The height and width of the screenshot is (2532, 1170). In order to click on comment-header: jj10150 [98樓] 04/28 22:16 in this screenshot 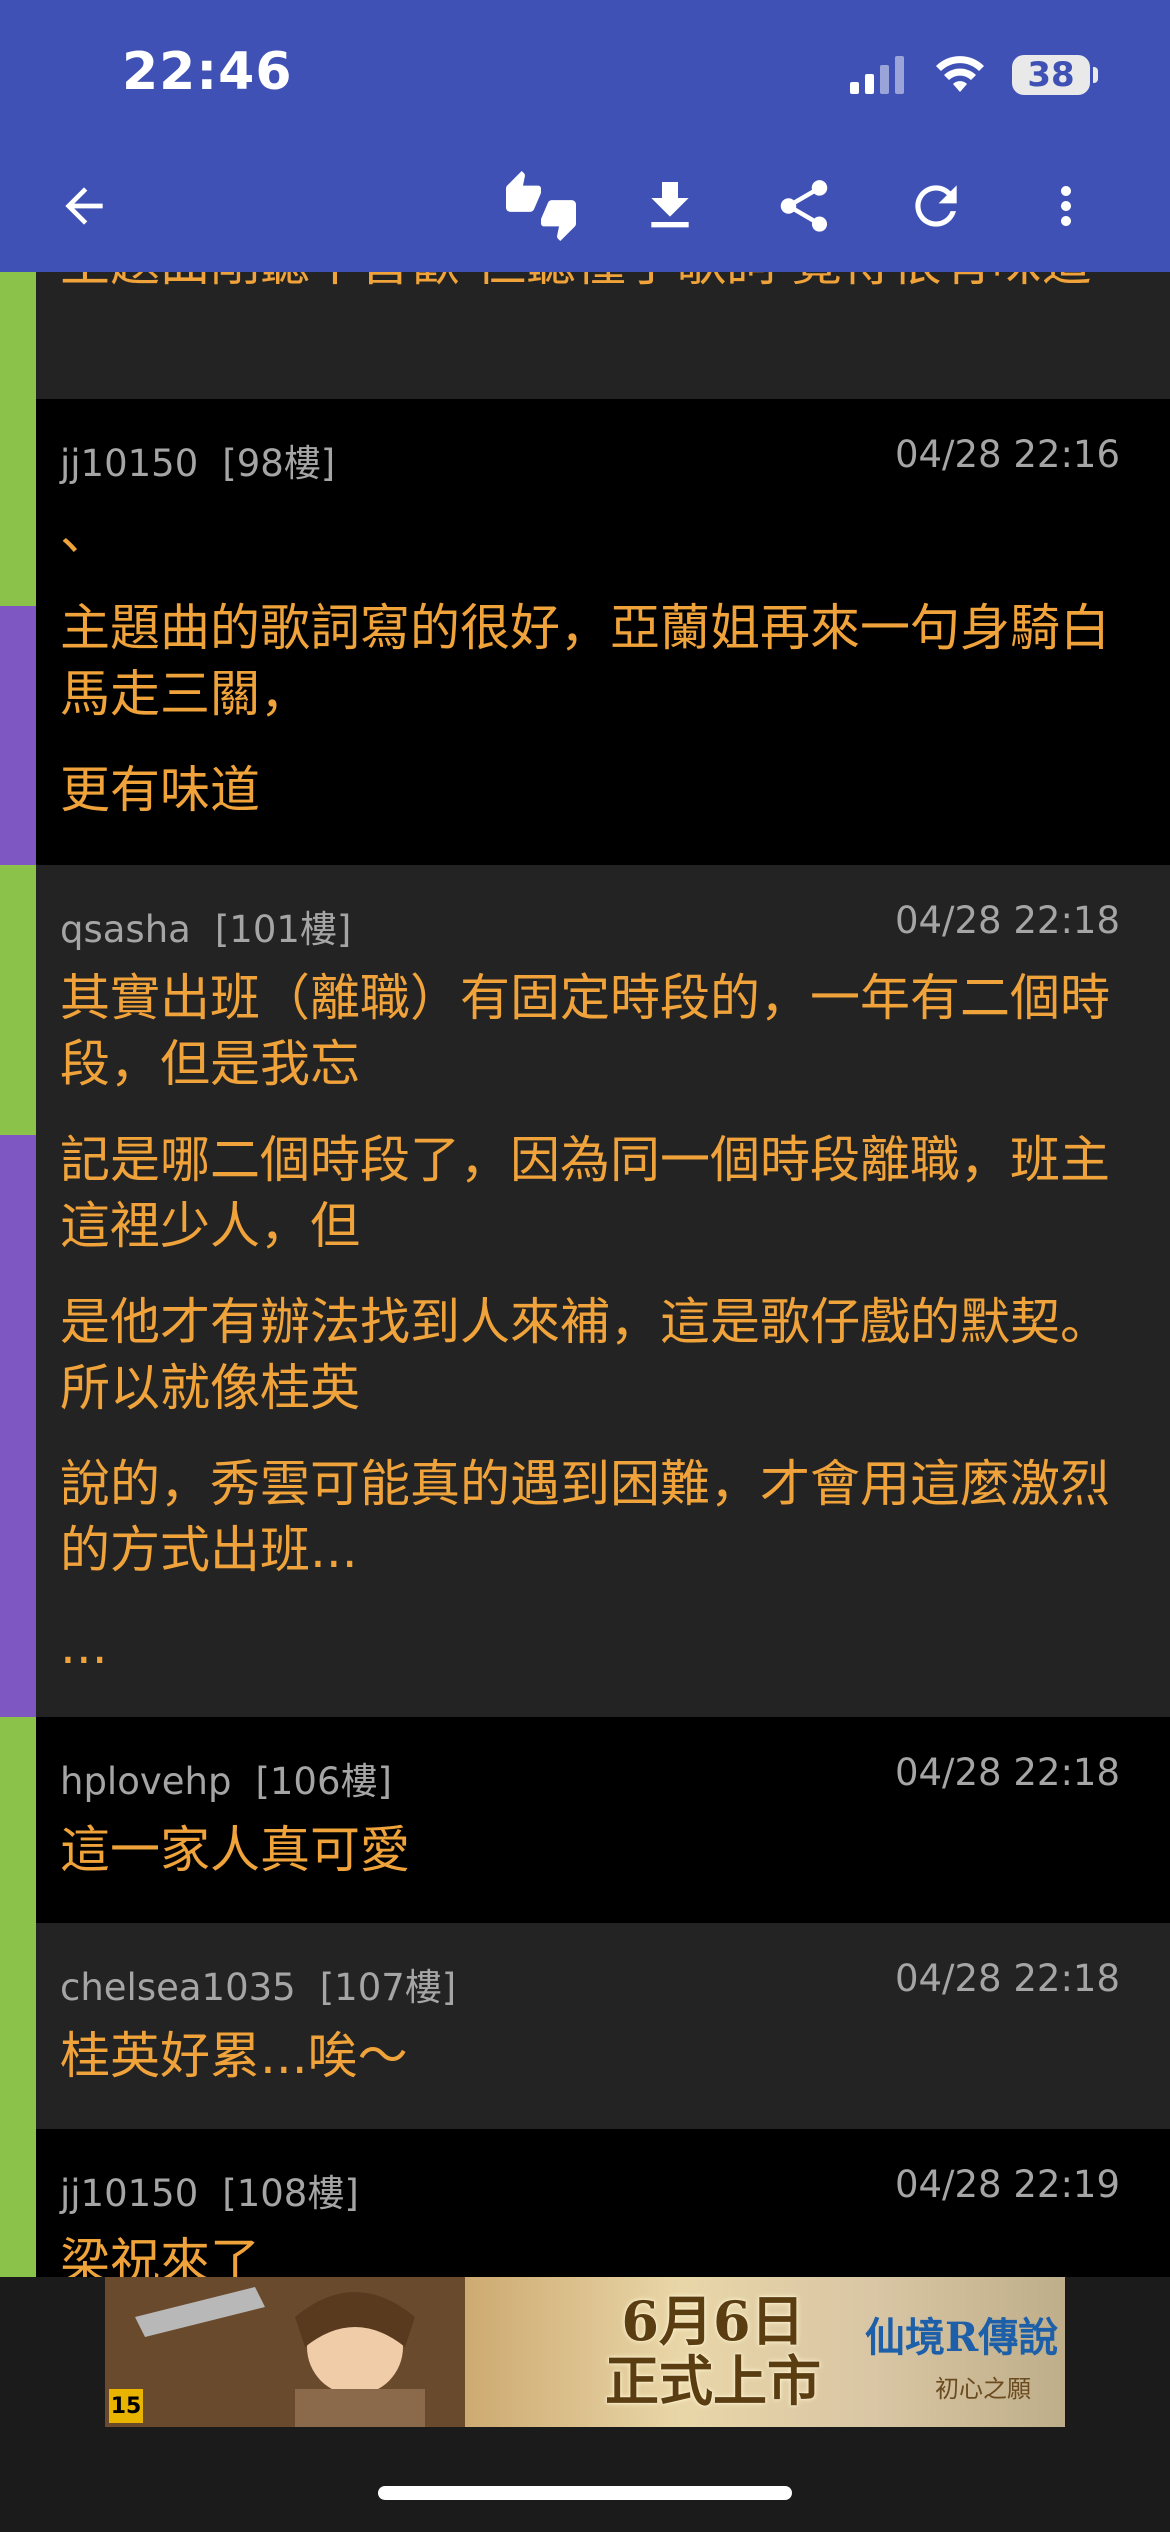, I will do `click(590, 460)`.